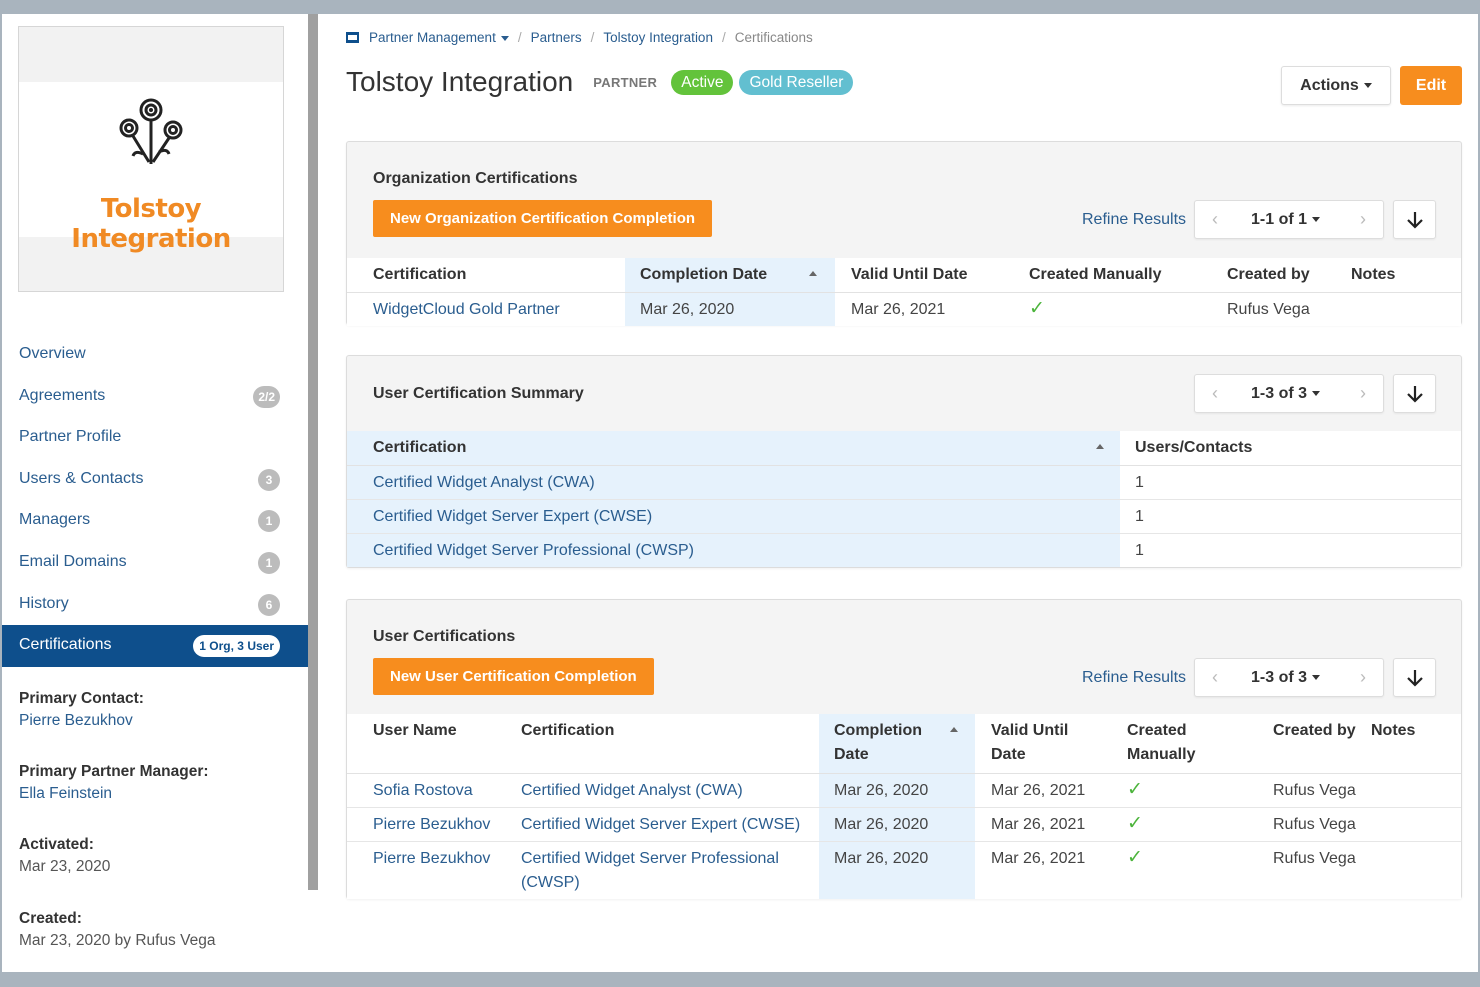 The width and height of the screenshot is (1480, 987). Describe the element at coordinates (513, 676) in the screenshot. I see `new-user-certification-button: New User Certification Completion` at that location.